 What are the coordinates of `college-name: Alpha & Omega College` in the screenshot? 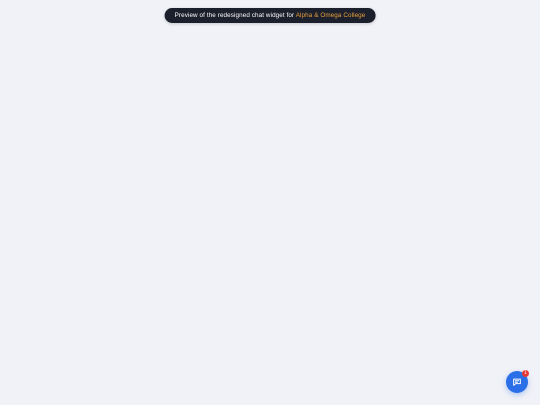 It's located at (330, 15).